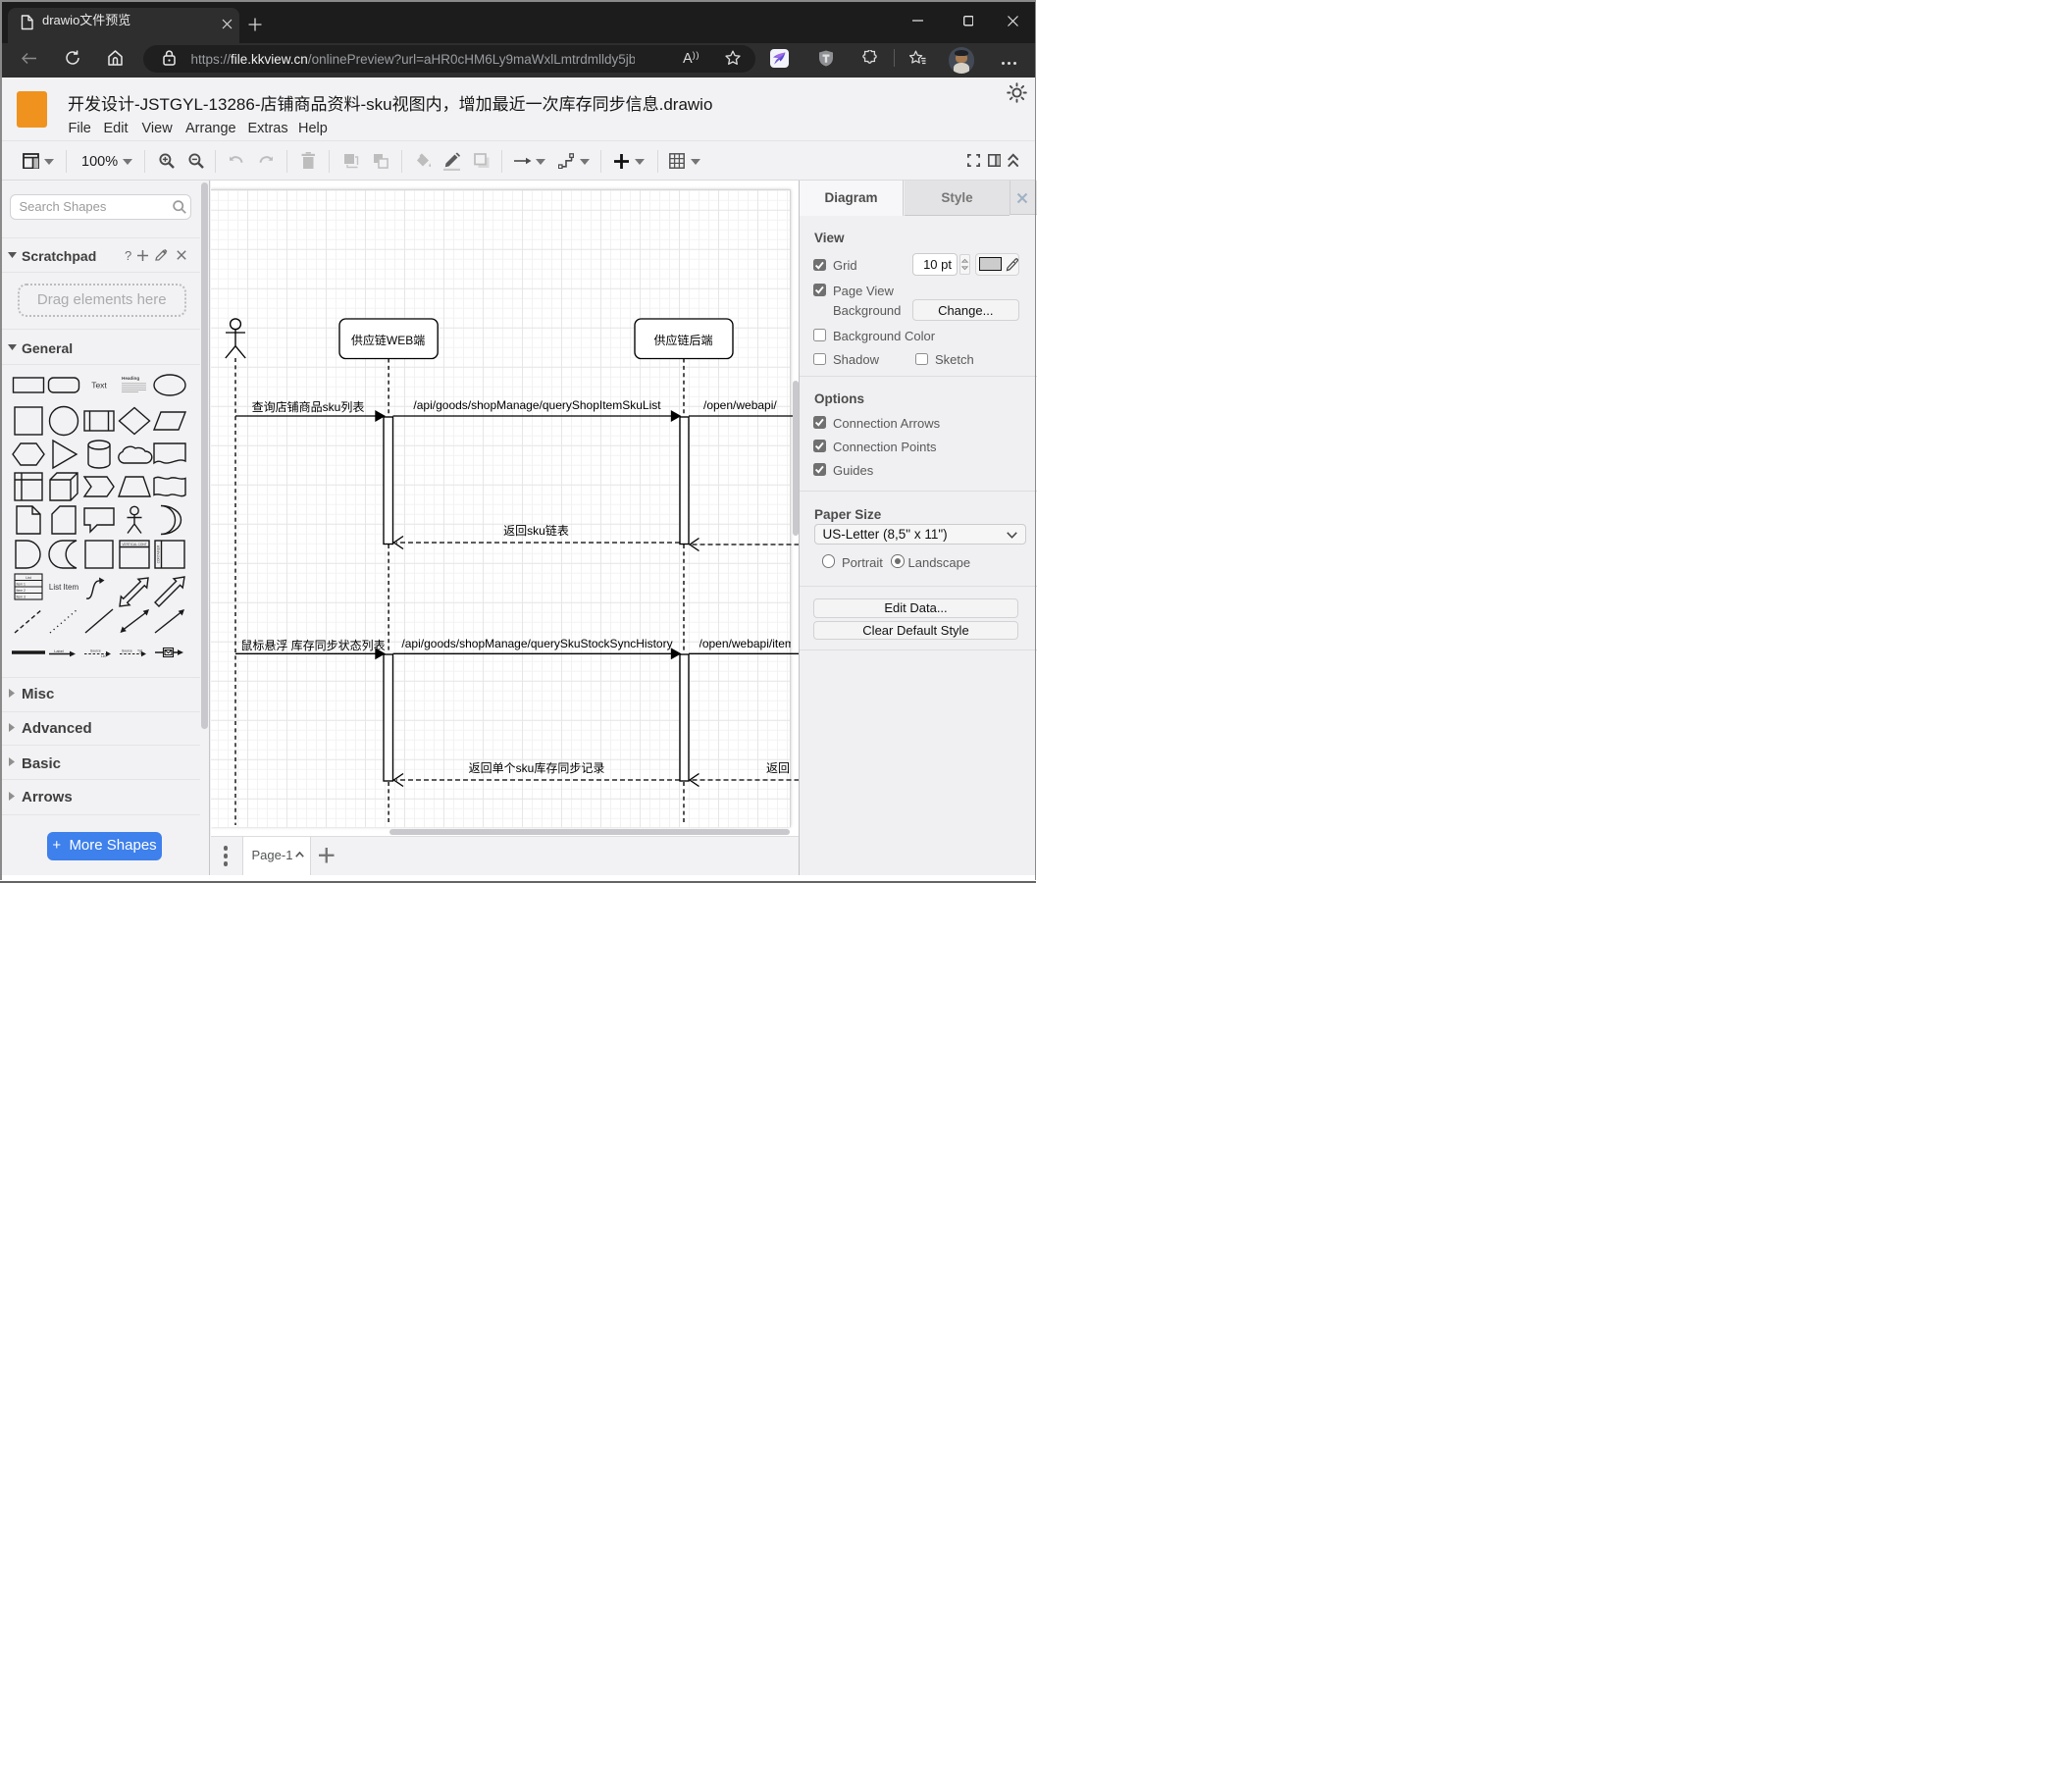 Image resolution: width=2072 pixels, height=1766 pixels. I want to click on svg-text: List Item, so click(64, 587).